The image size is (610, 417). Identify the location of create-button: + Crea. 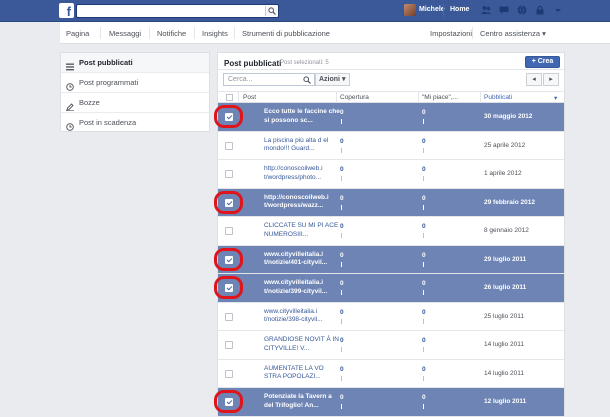
(542, 62).